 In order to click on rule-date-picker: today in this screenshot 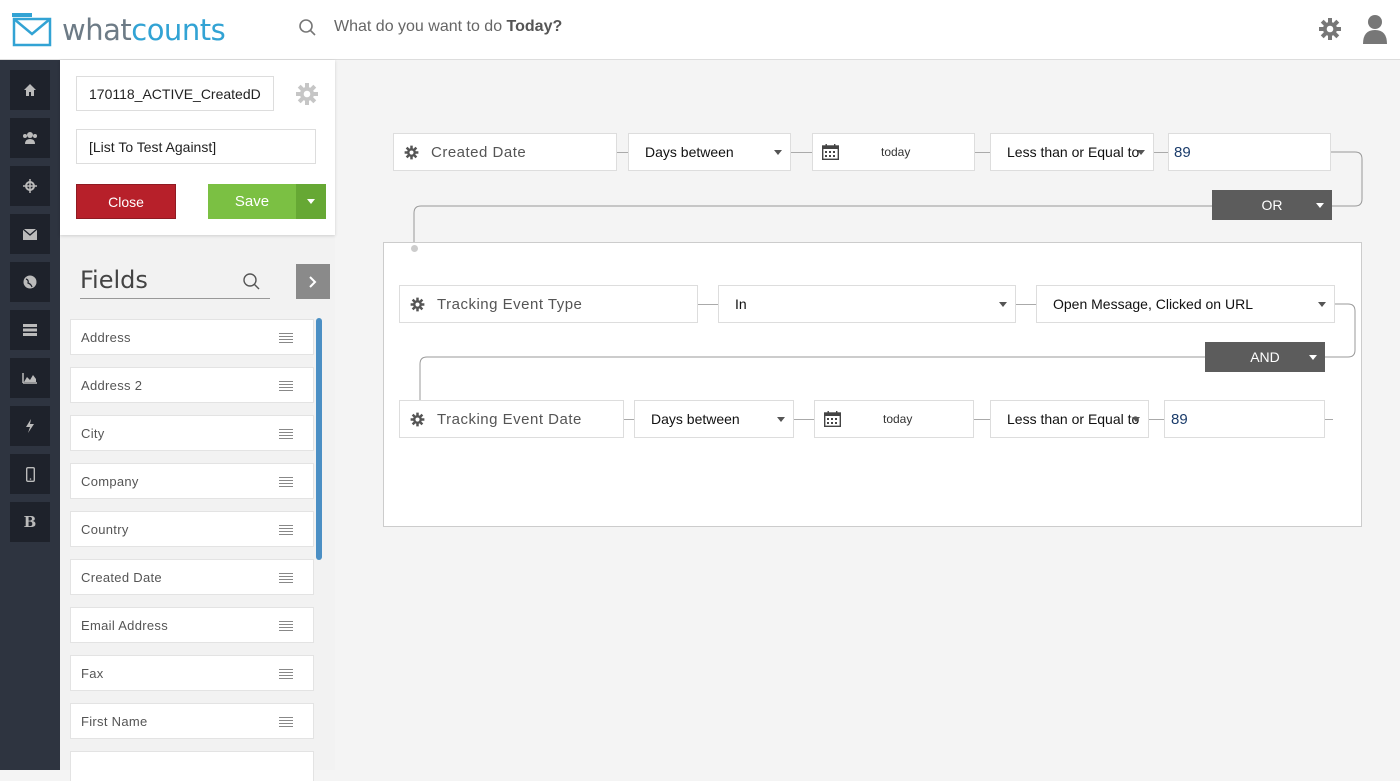, I will do `click(894, 419)`.